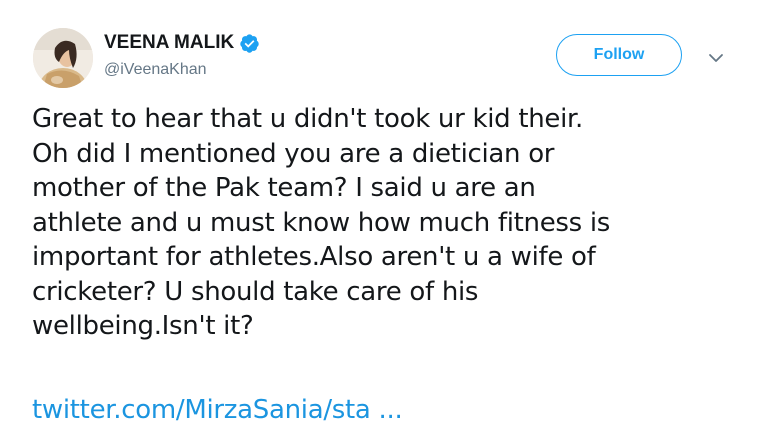  Describe the element at coordinates (169, 43) in the screenshot. I see `display-name: VEENA MALIK` at that location.